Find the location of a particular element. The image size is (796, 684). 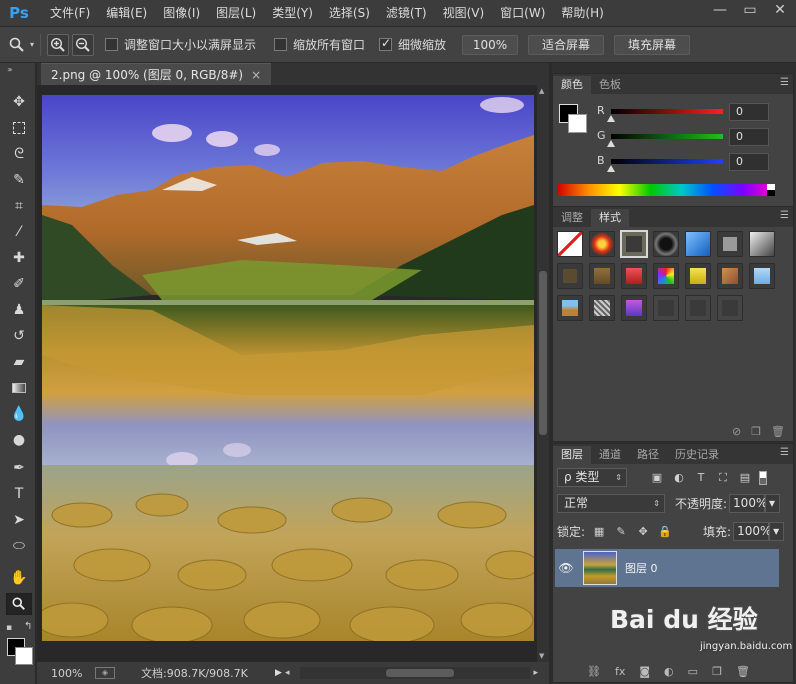

menu-file: 文件(F) is located at coordinates (70, 13).